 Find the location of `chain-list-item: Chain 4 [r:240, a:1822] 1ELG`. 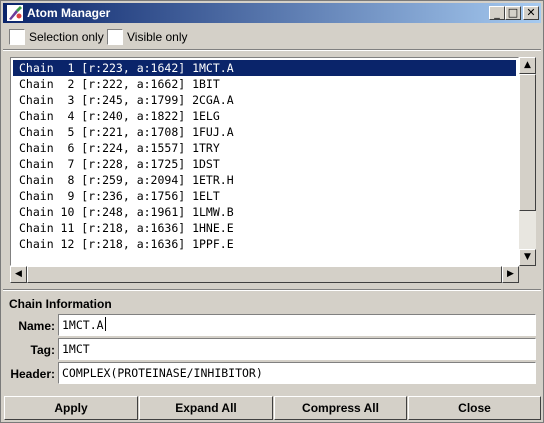

chain-list-item: Chain 4 [r:240, a:1822] 1ELG is located at coordinates (264, 116).